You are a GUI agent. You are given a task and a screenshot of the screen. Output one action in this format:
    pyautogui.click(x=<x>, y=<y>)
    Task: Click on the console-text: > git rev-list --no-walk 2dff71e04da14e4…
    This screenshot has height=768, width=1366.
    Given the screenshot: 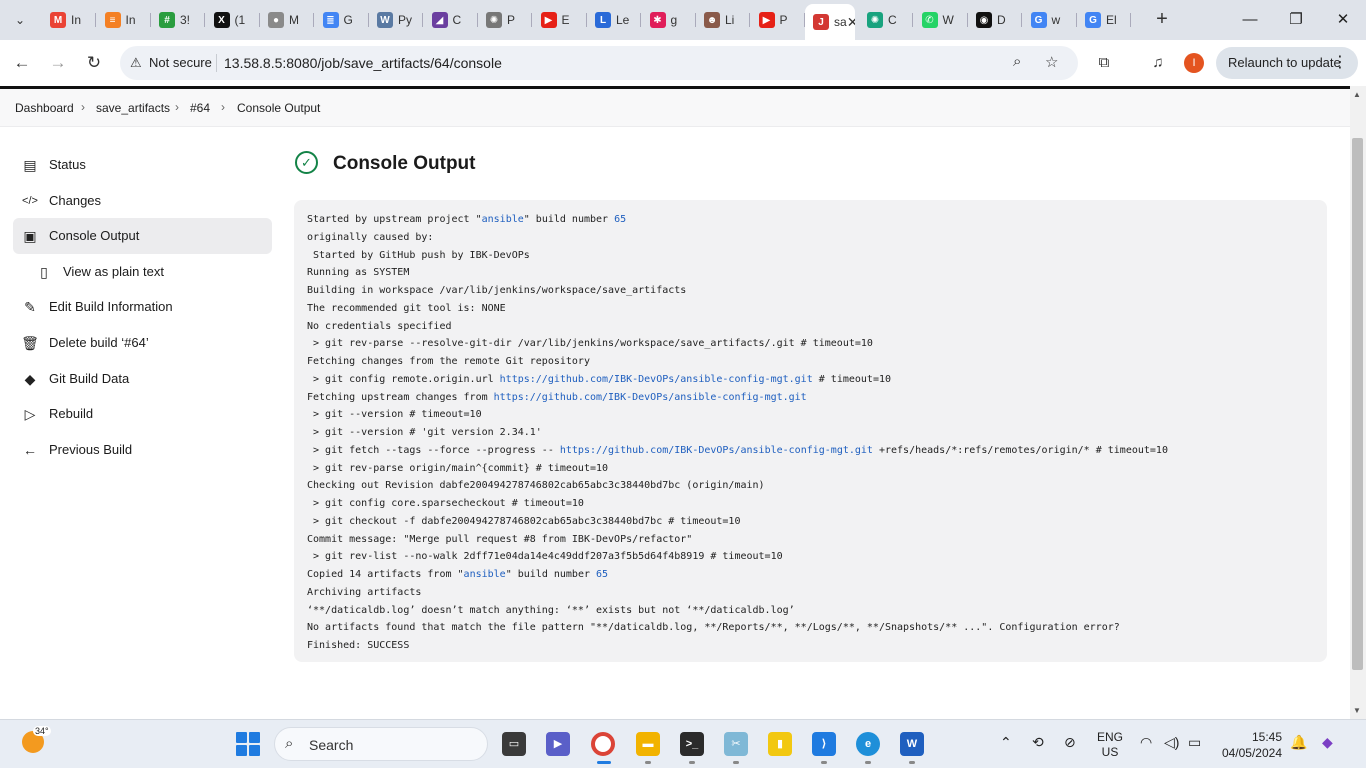 What is the action you would take?
    pyautogui.click(x=545, y=557)
    